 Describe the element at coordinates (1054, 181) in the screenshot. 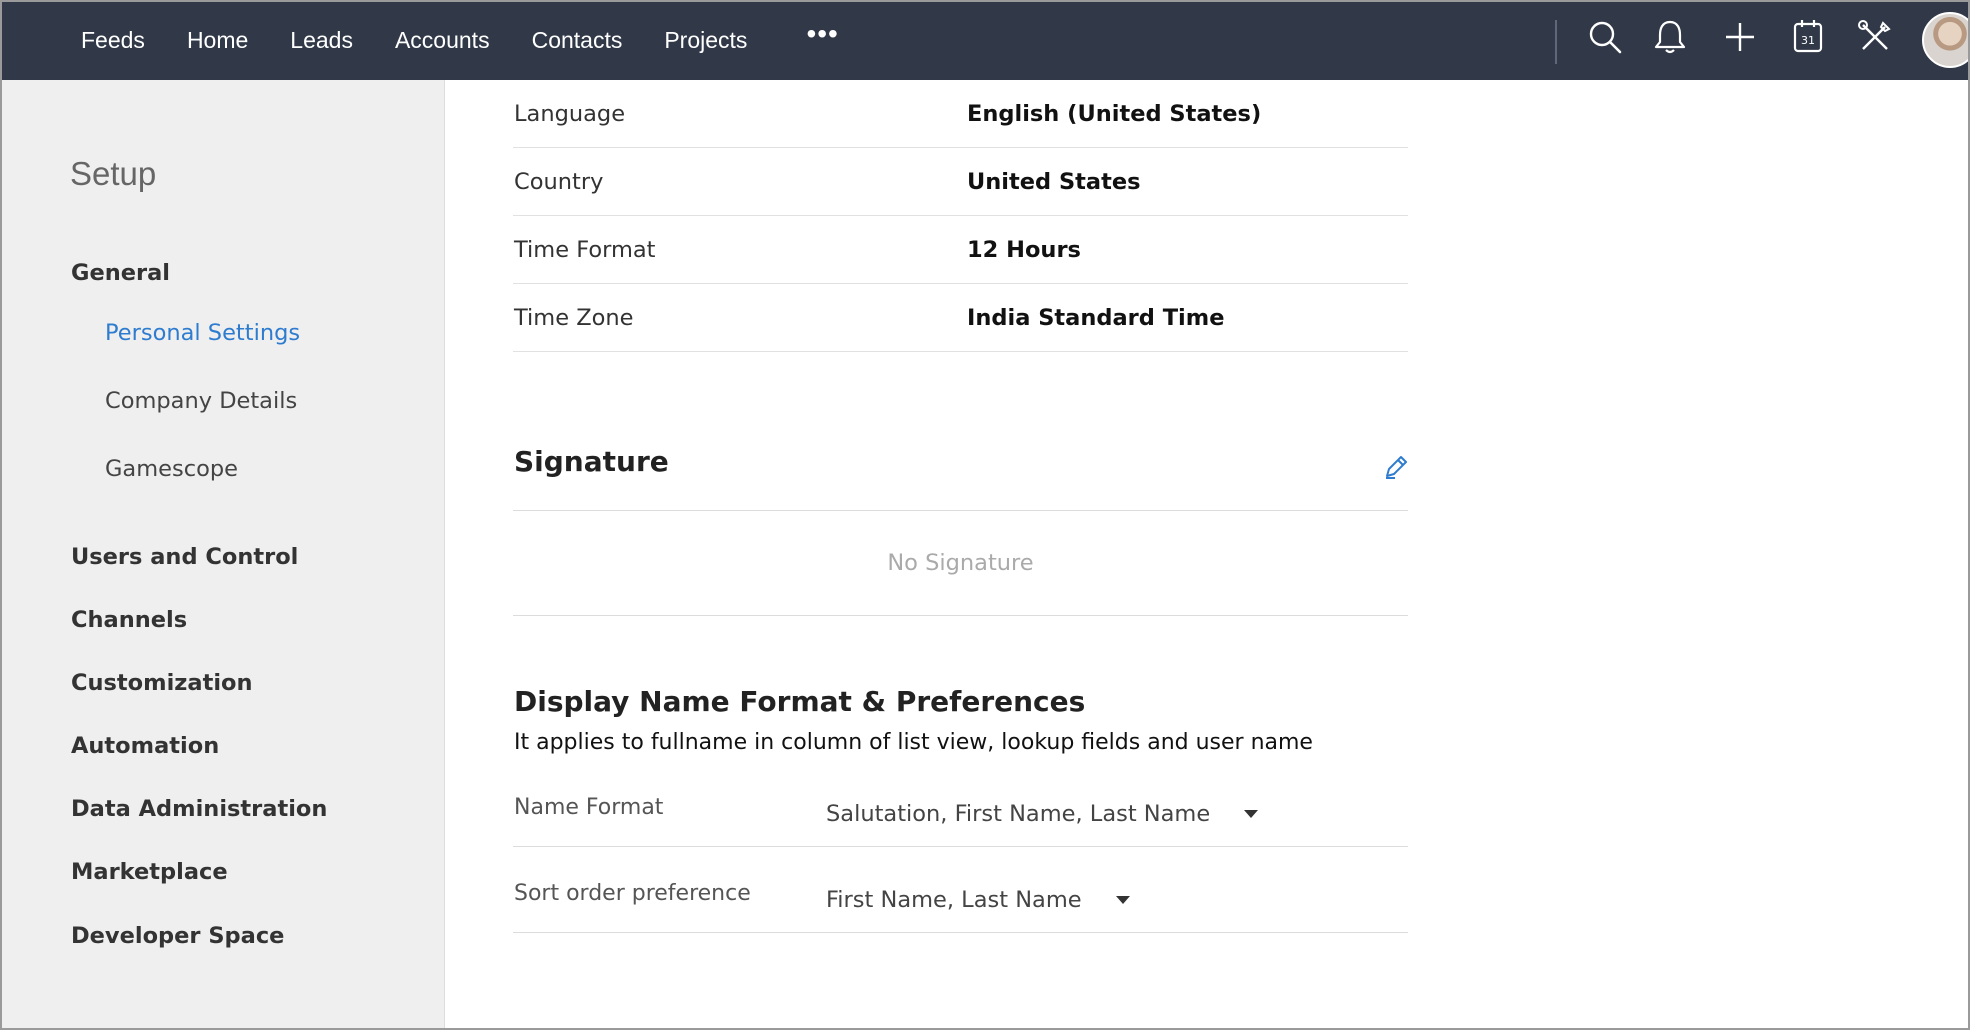

I see `setting-value: United States` at that location.